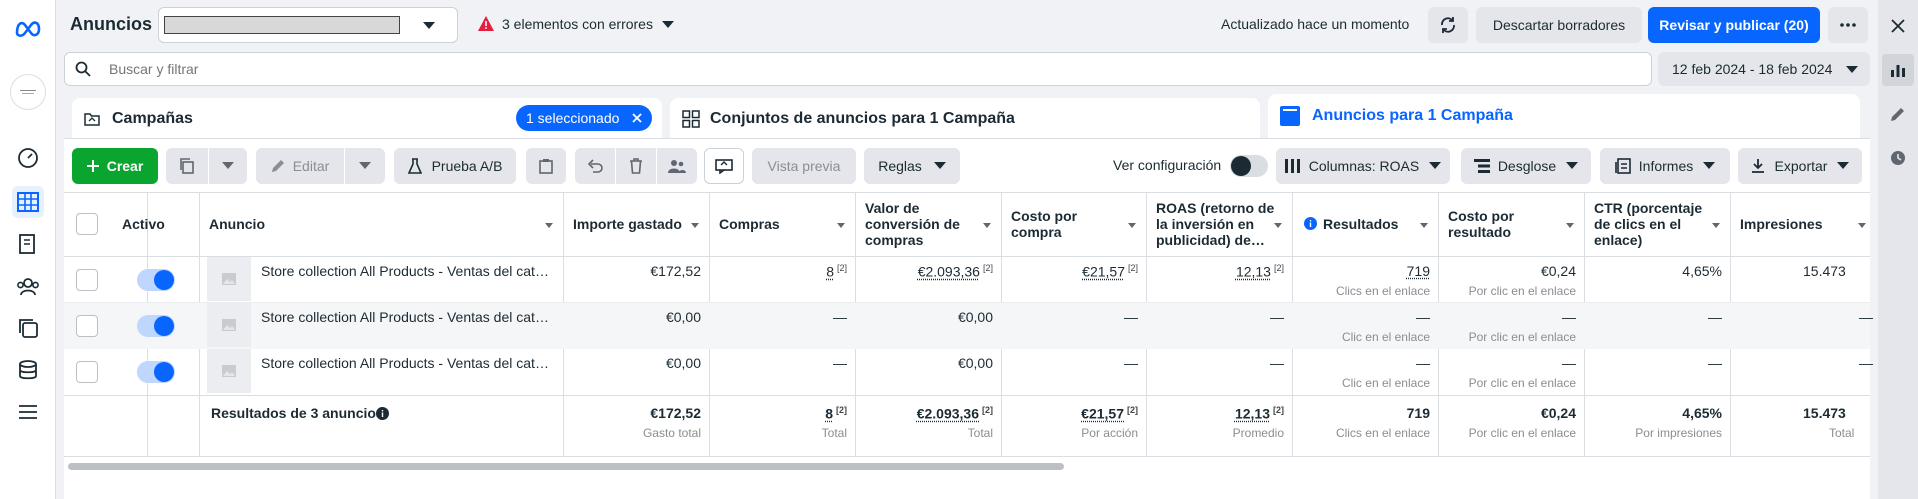 The height and width of the screenshot is (499, 1918). What do you see at coordinates (28, 412) in the screenshot?
I see `menu-hamburger-icon` at bounding box center [28, 412].